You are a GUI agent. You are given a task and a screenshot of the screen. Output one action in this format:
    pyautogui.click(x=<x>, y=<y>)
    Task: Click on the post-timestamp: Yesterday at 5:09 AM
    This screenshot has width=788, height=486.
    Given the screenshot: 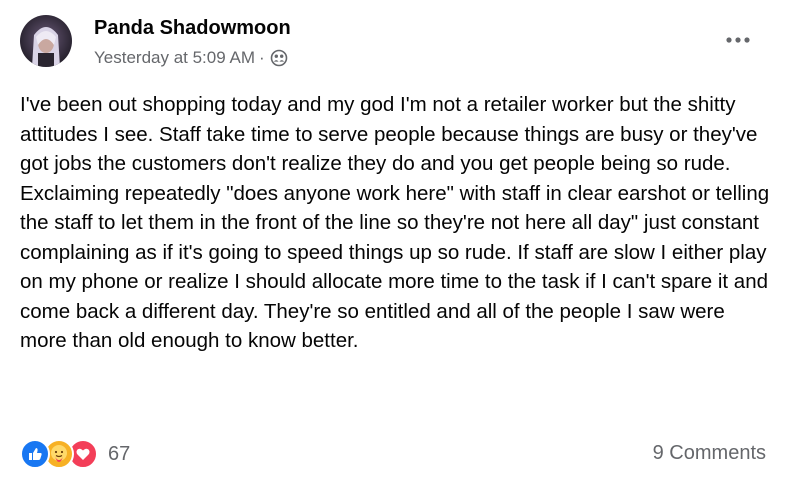 What is the action you would take?
    pyautogui.click(x=174, y=58)
    